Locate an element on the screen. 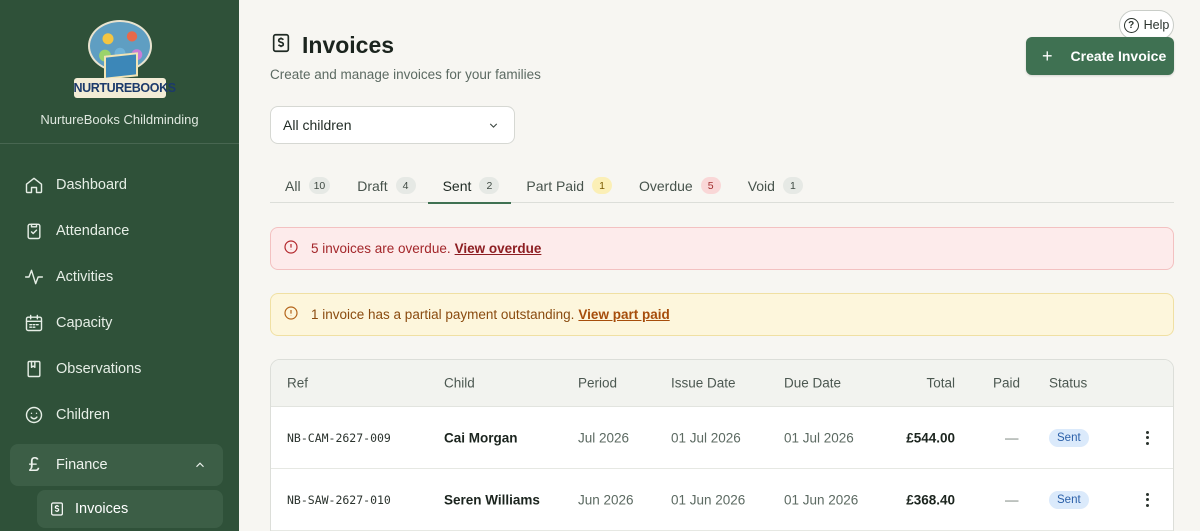 Image resolution: width=1200 pixels, height=531 pixels. invoice-due-date: 01 Jul 2026 is located at coordinates (819, 437).